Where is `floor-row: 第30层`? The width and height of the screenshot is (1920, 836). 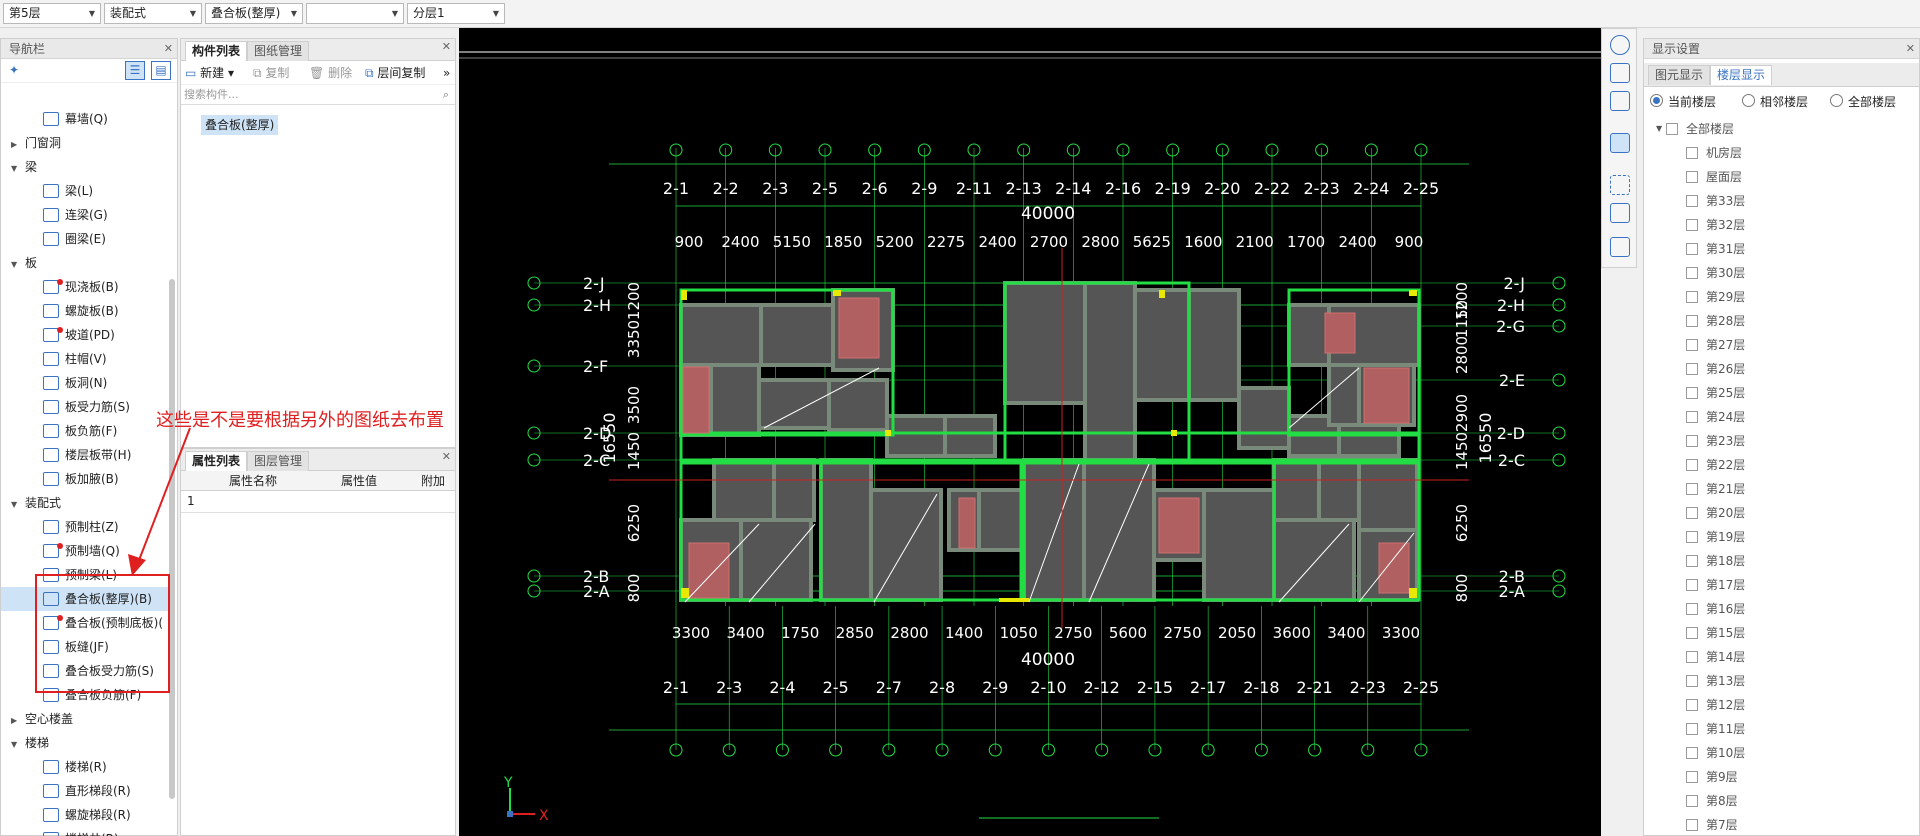 floor-row: 第30层 is located at coordinates (1781, 273).